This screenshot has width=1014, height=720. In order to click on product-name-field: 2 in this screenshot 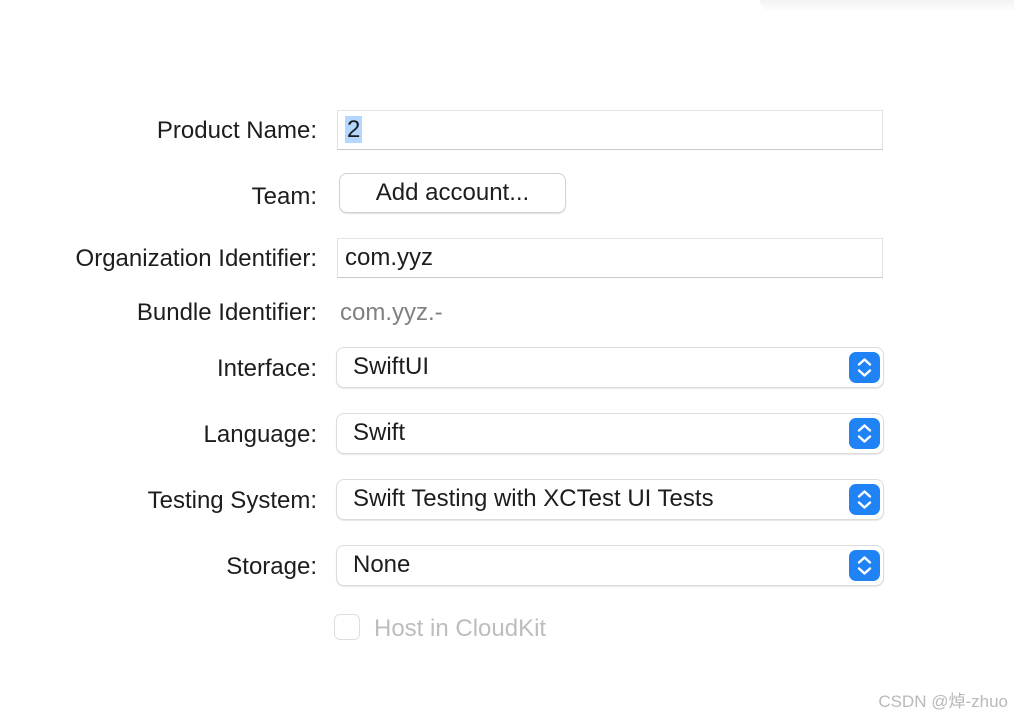, I will do `click(610, 130)`.